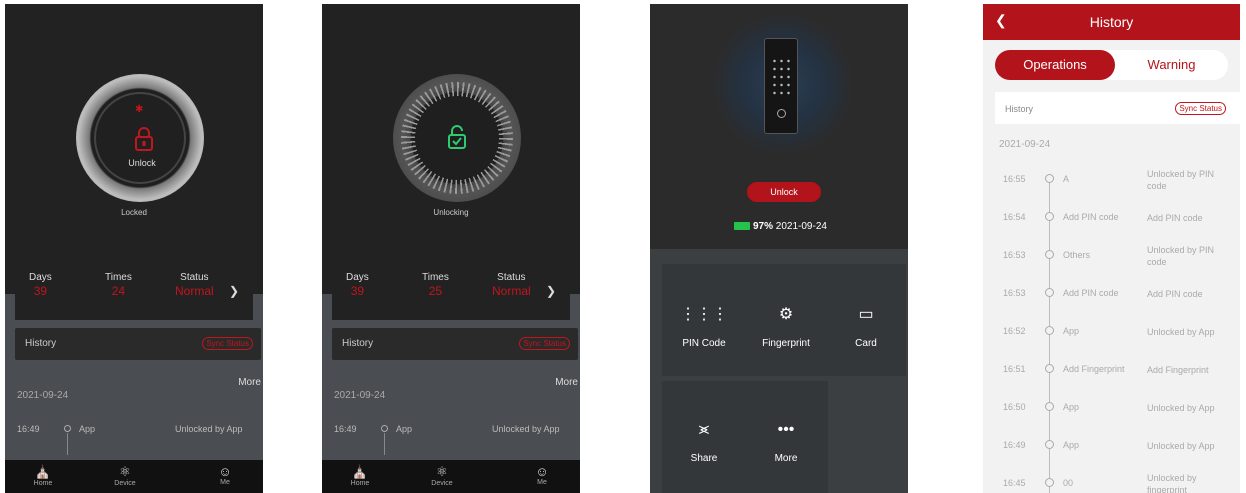 The height and width of the screenshot is (493, 1246). Describe the element at coordinates (526, 429) in the screenshot. I see `log-op: Unlocked by App` at that location.